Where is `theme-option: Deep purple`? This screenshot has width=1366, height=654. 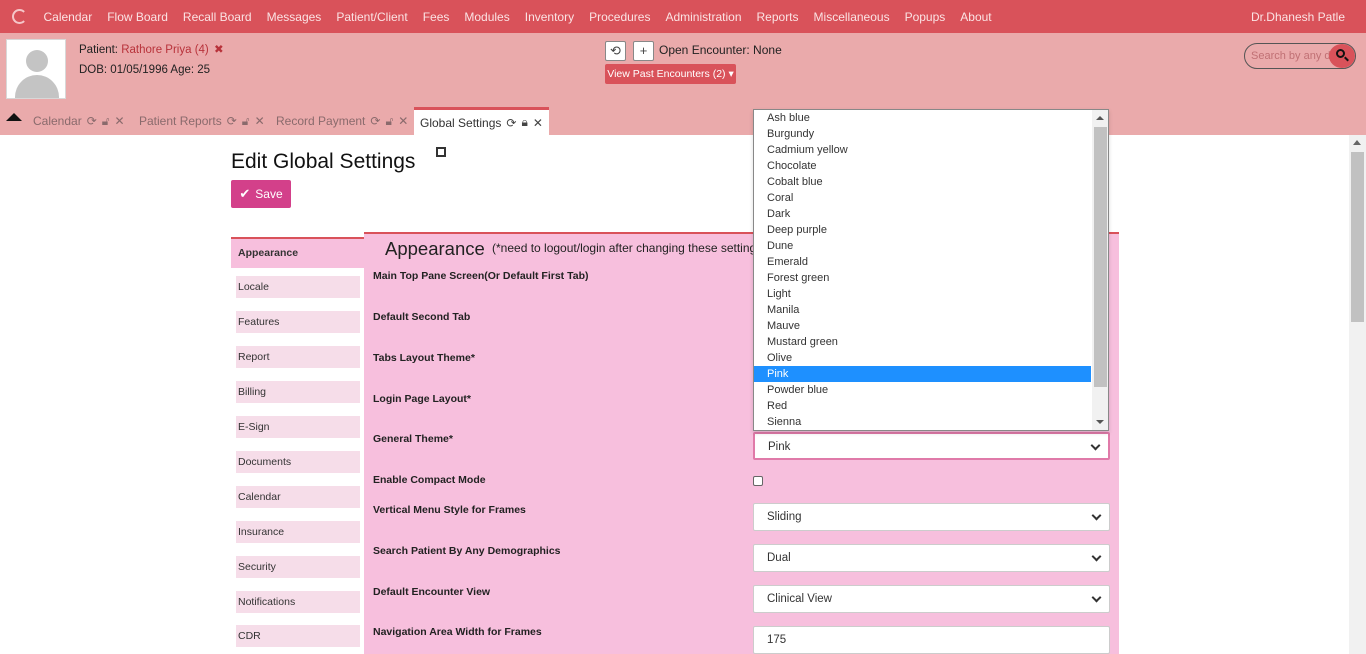 theme-option: Deep purple is located at coordinates (922, 230).